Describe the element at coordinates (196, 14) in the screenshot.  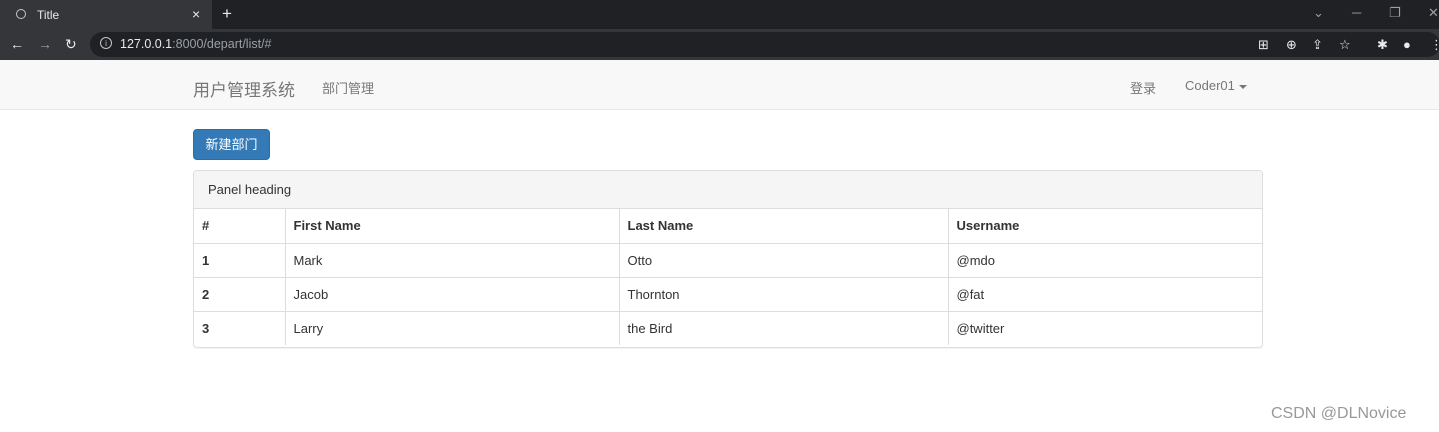
I see `tab-close-button: ×` at that location.